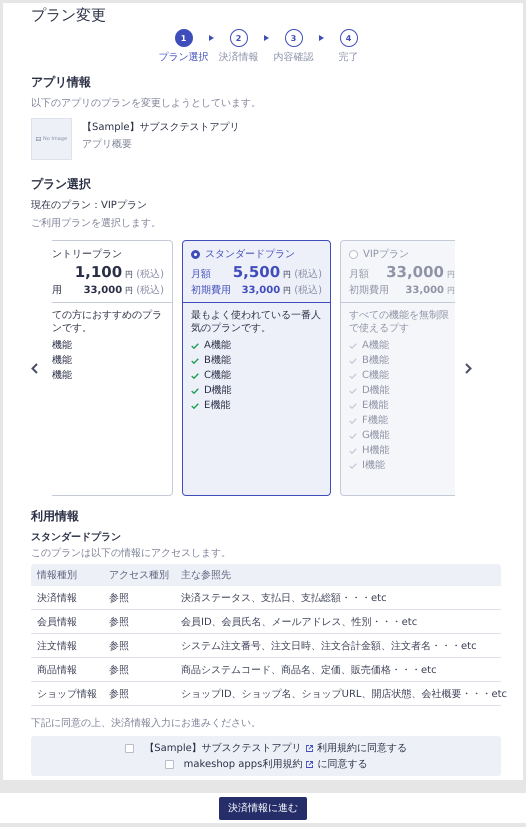 Image resolution: width=526 pixels, height=827 pixels. I want to click on section-heading: 利用情報, so click(55, 516).